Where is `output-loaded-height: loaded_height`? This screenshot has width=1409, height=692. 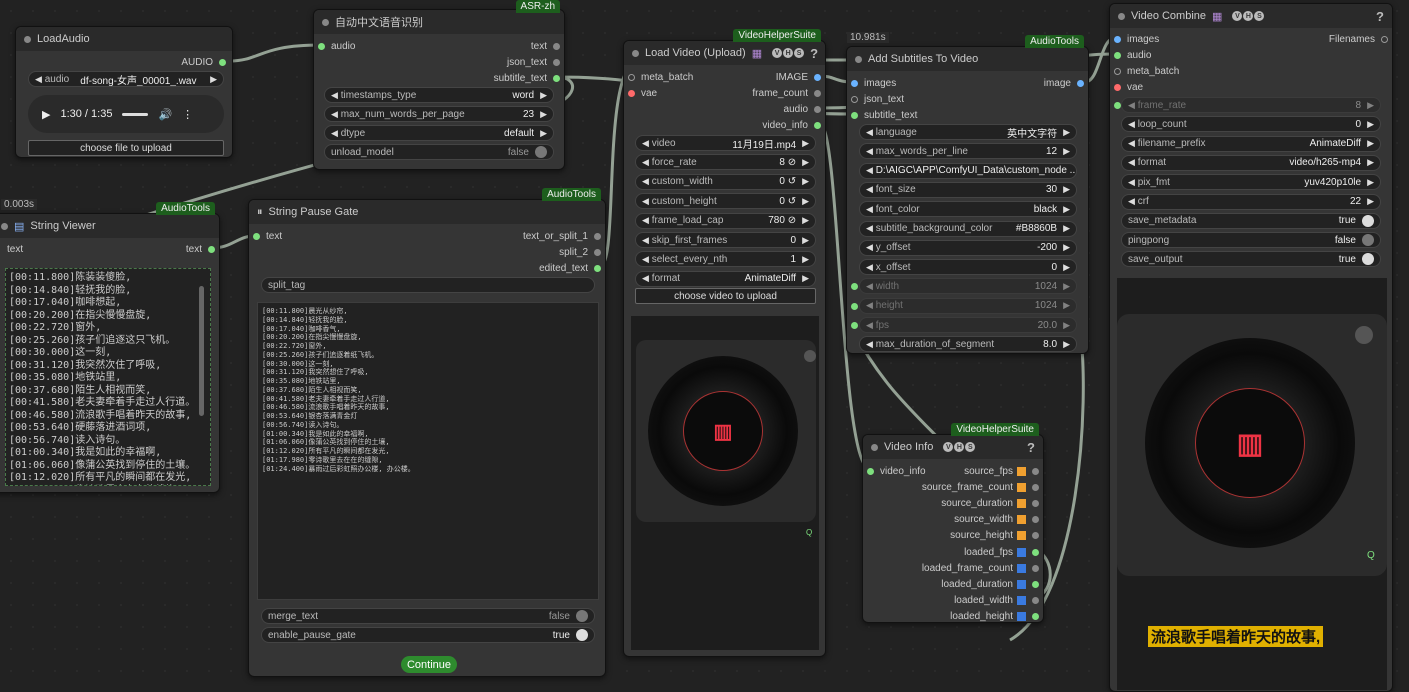 output-loaded-height: loaded_height is located at coordinates (994, 617).